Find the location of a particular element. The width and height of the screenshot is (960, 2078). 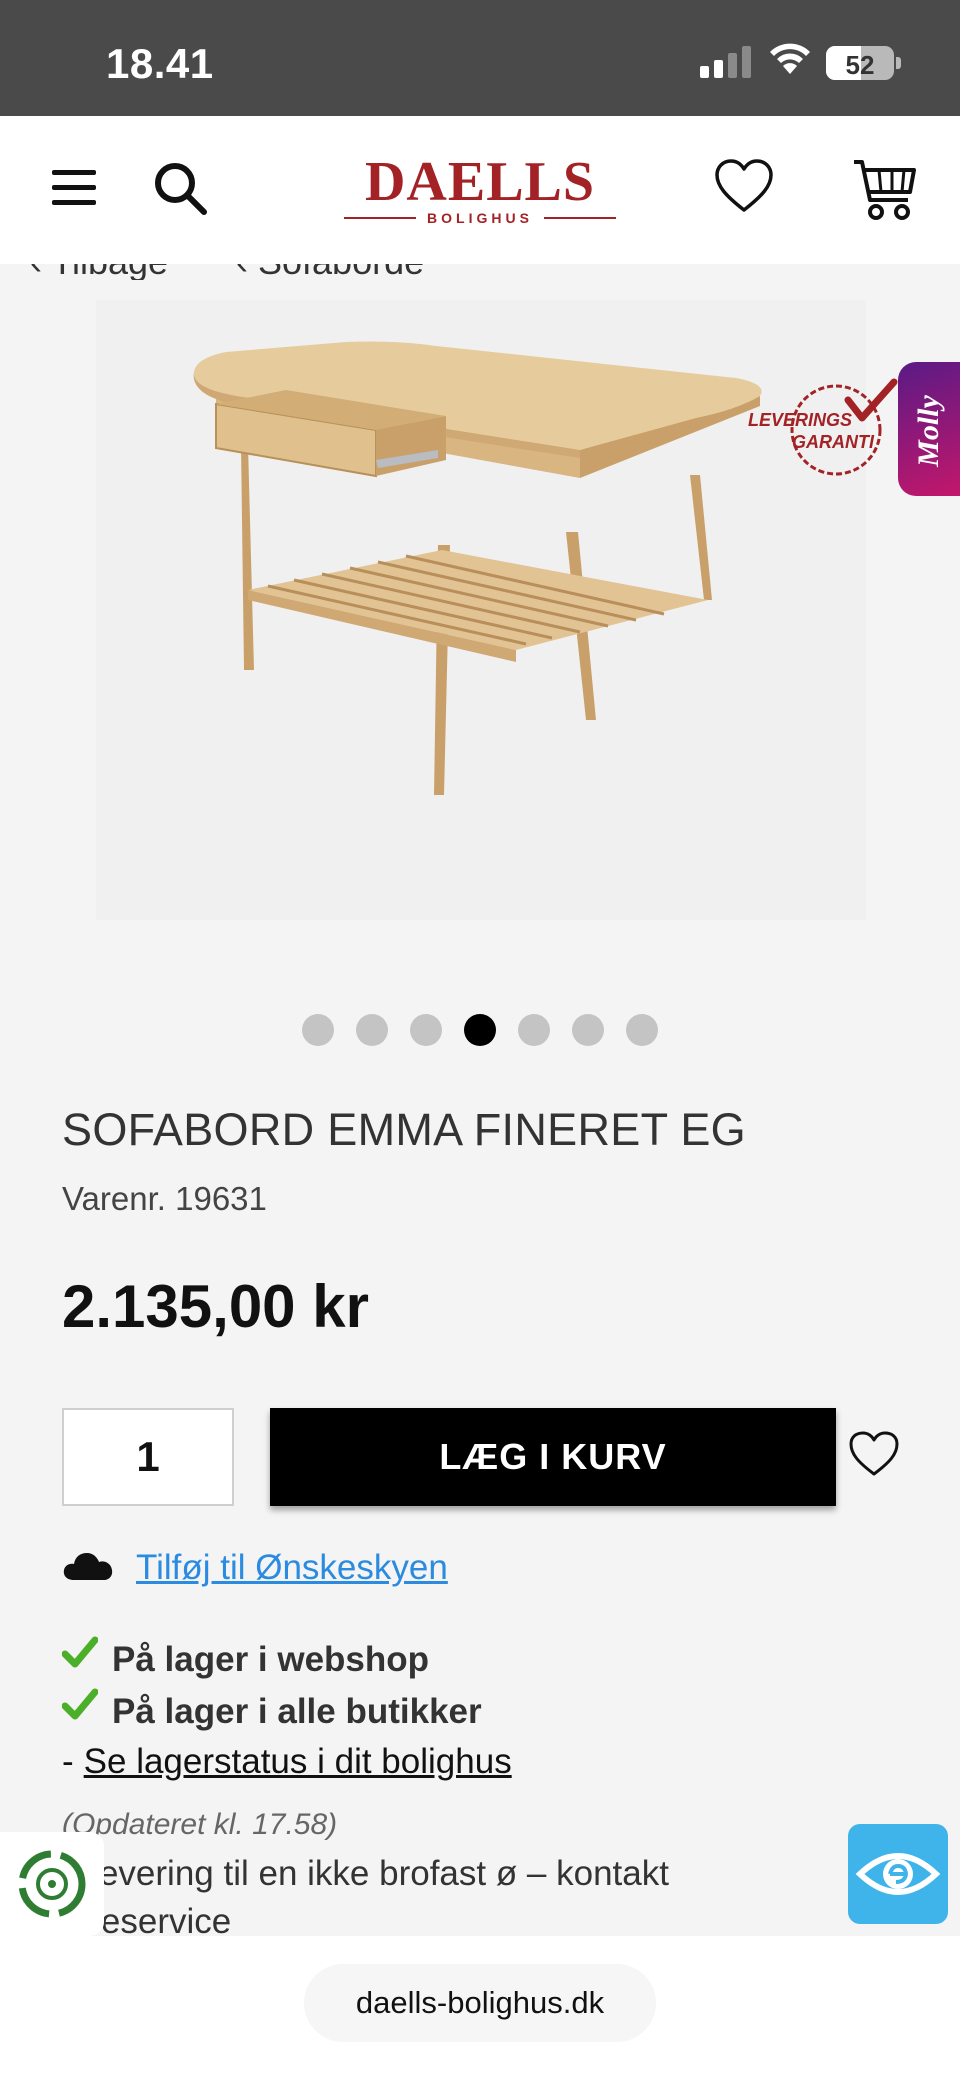

quantity-input: 1 is located at coordinates (148, 1457).